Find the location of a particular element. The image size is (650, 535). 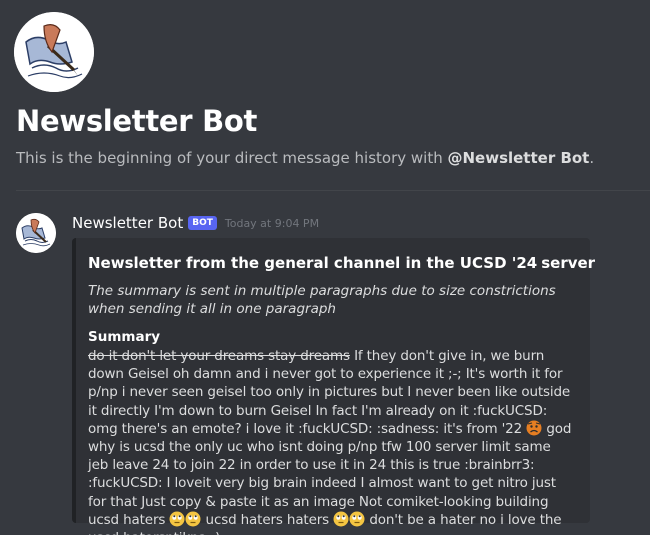

intro-suffix: . is located at coordinates (592, 158).